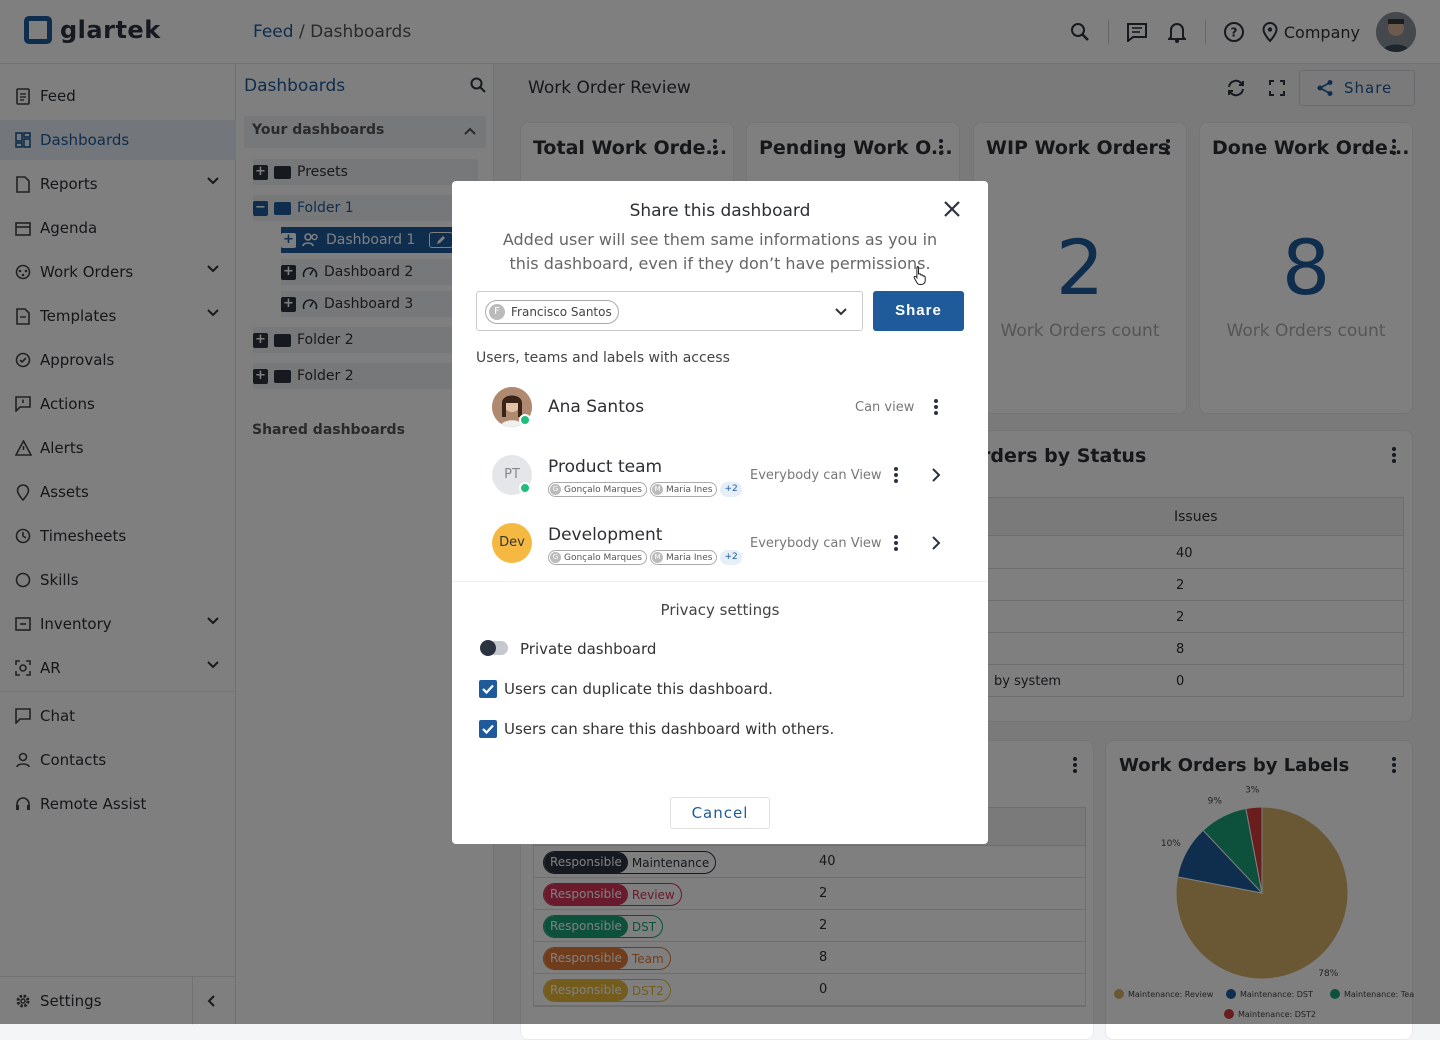  Describe the element at coordinates (884, 407) in the screenshot. I see `entry-permission: Can view` at that location.